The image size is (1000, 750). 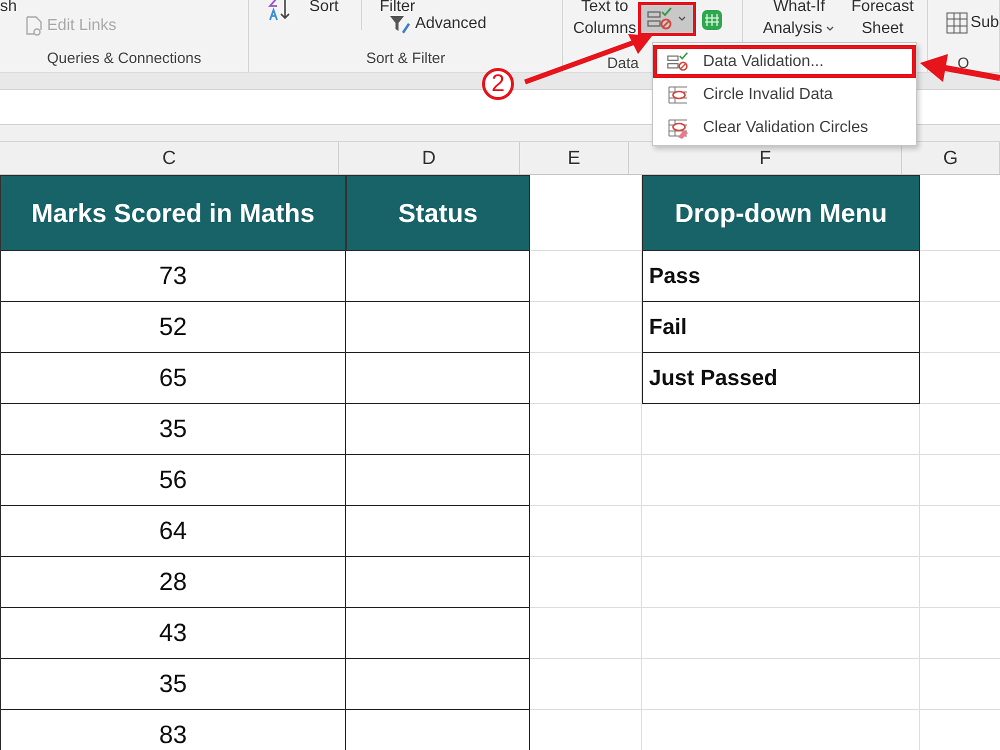 What do you see at coordinates (173, 531) in the screenshot?
I see `table-cell: 64` at bounding box center [173, 531].